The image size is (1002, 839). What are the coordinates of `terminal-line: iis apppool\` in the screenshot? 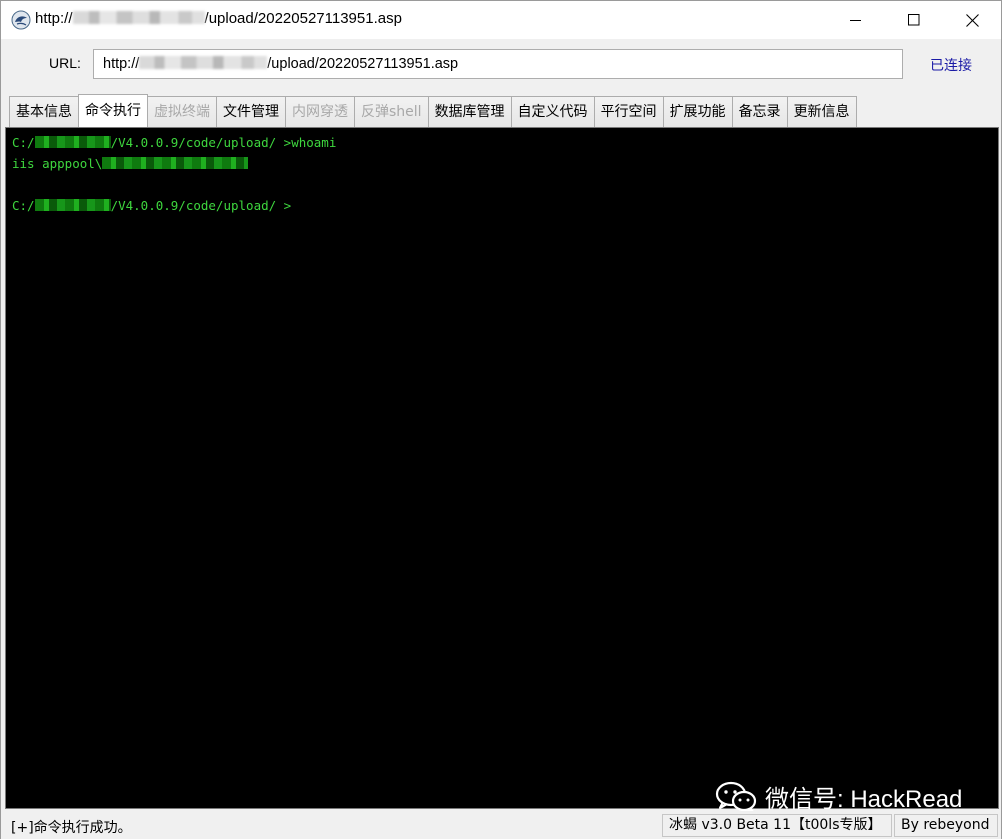 It's located at (130, 163).